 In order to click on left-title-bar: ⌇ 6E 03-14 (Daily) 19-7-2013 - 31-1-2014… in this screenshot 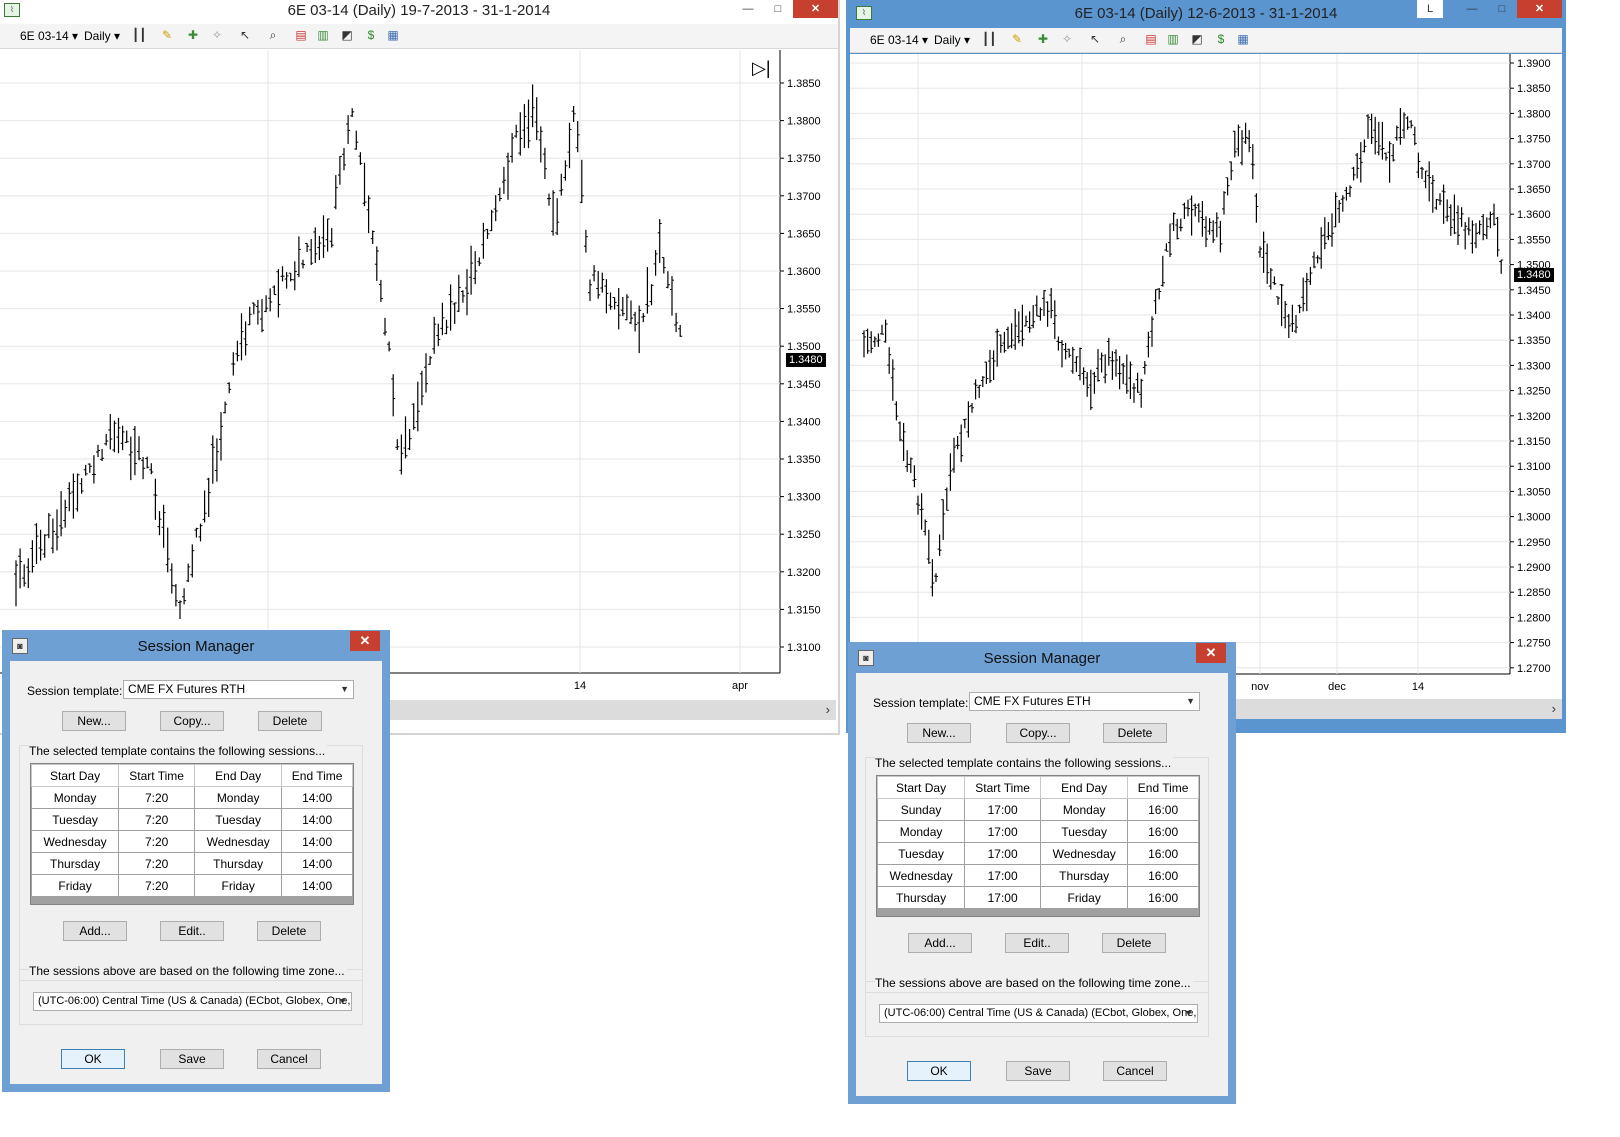, I will do `click(419, 12)`.